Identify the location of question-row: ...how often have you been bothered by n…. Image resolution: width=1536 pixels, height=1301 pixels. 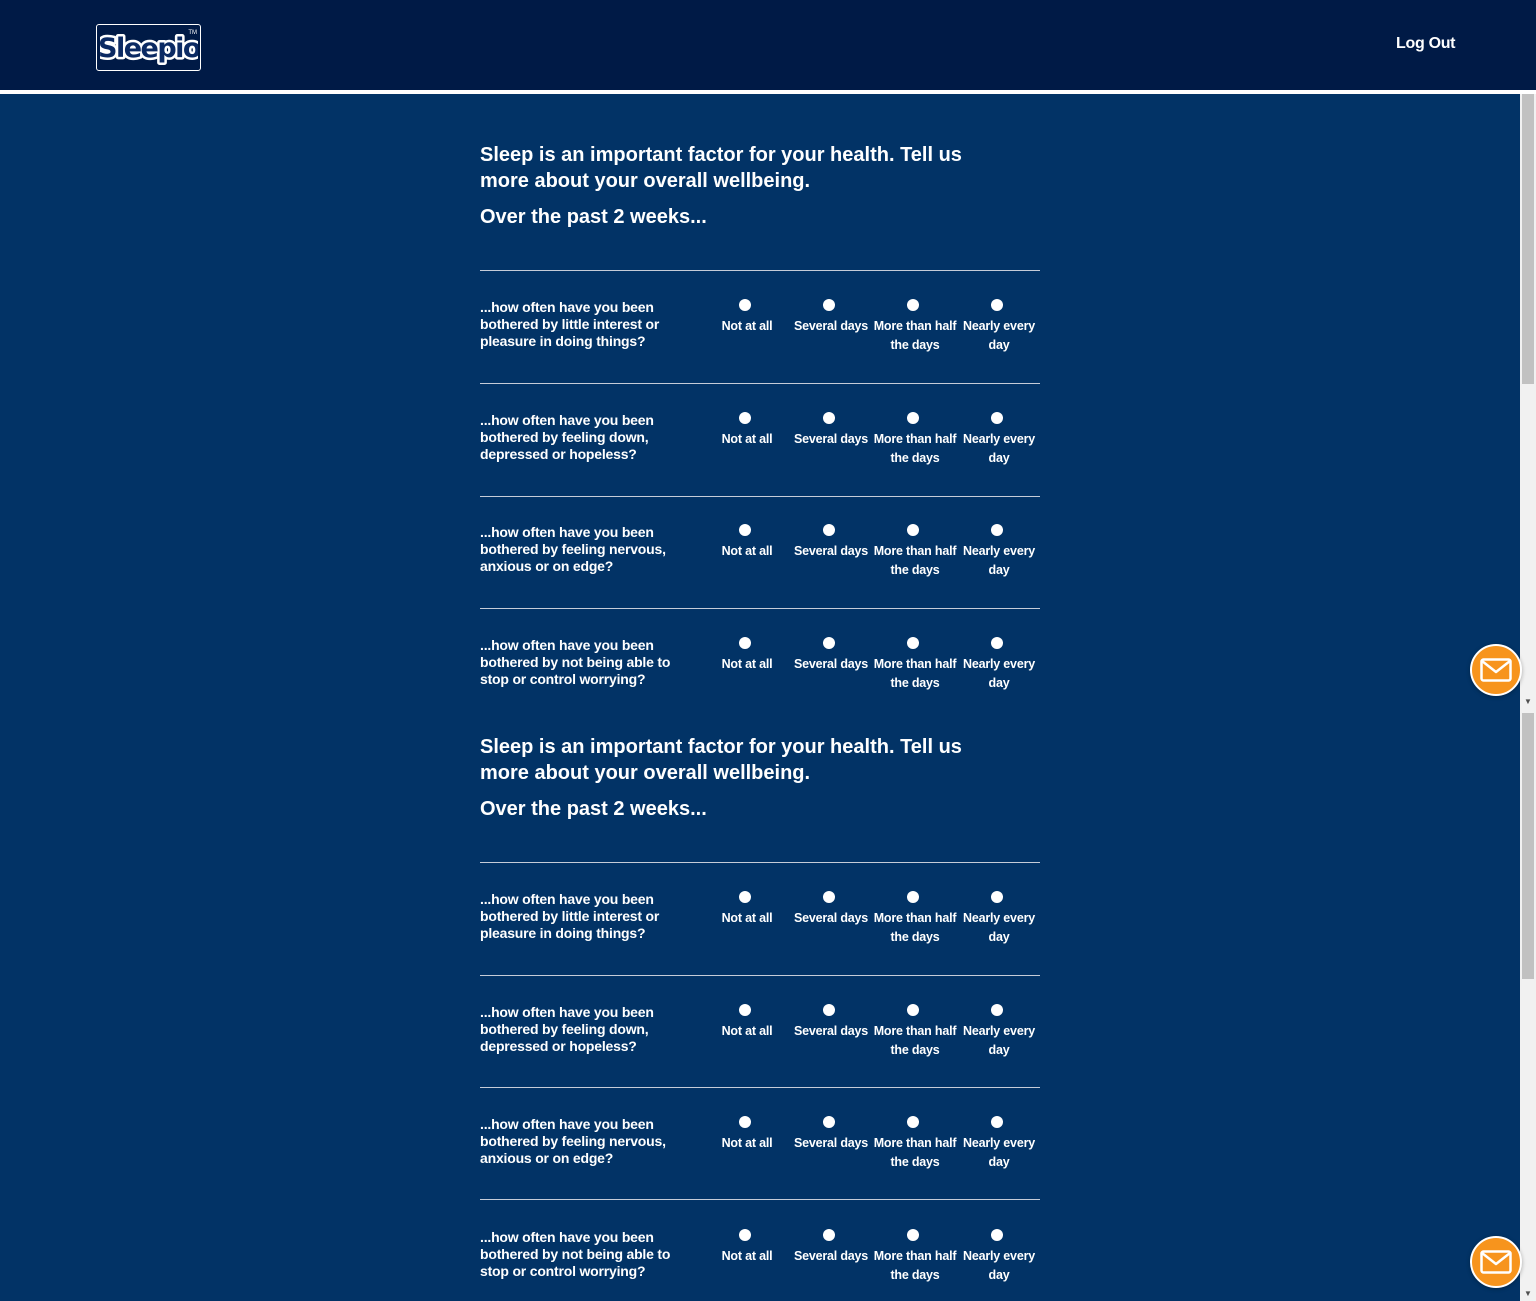
(760, 1265).